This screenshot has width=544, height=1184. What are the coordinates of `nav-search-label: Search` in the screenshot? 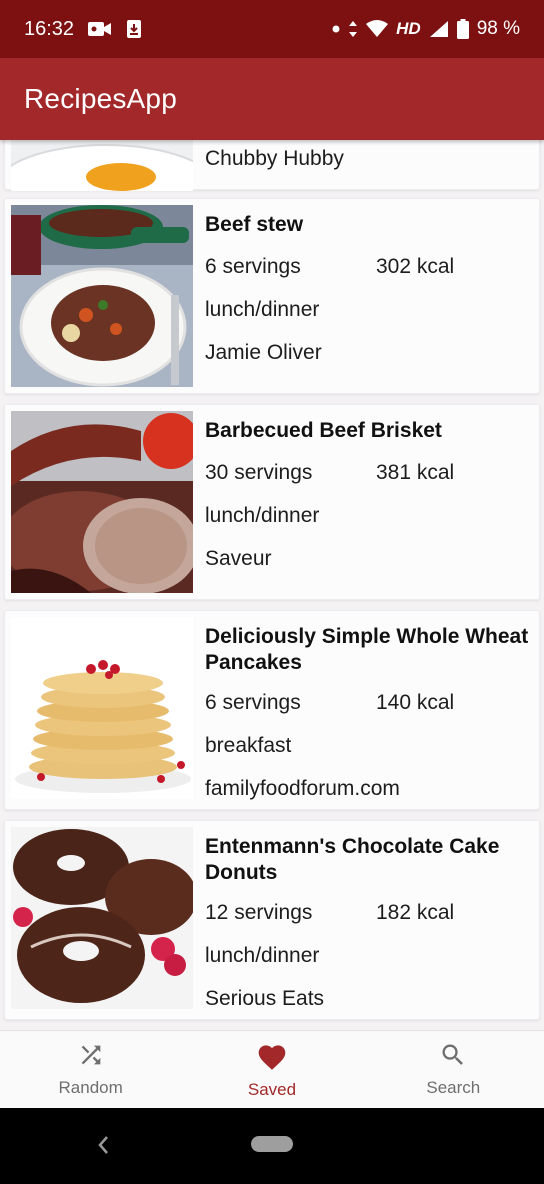 It's located at (453, 1087).